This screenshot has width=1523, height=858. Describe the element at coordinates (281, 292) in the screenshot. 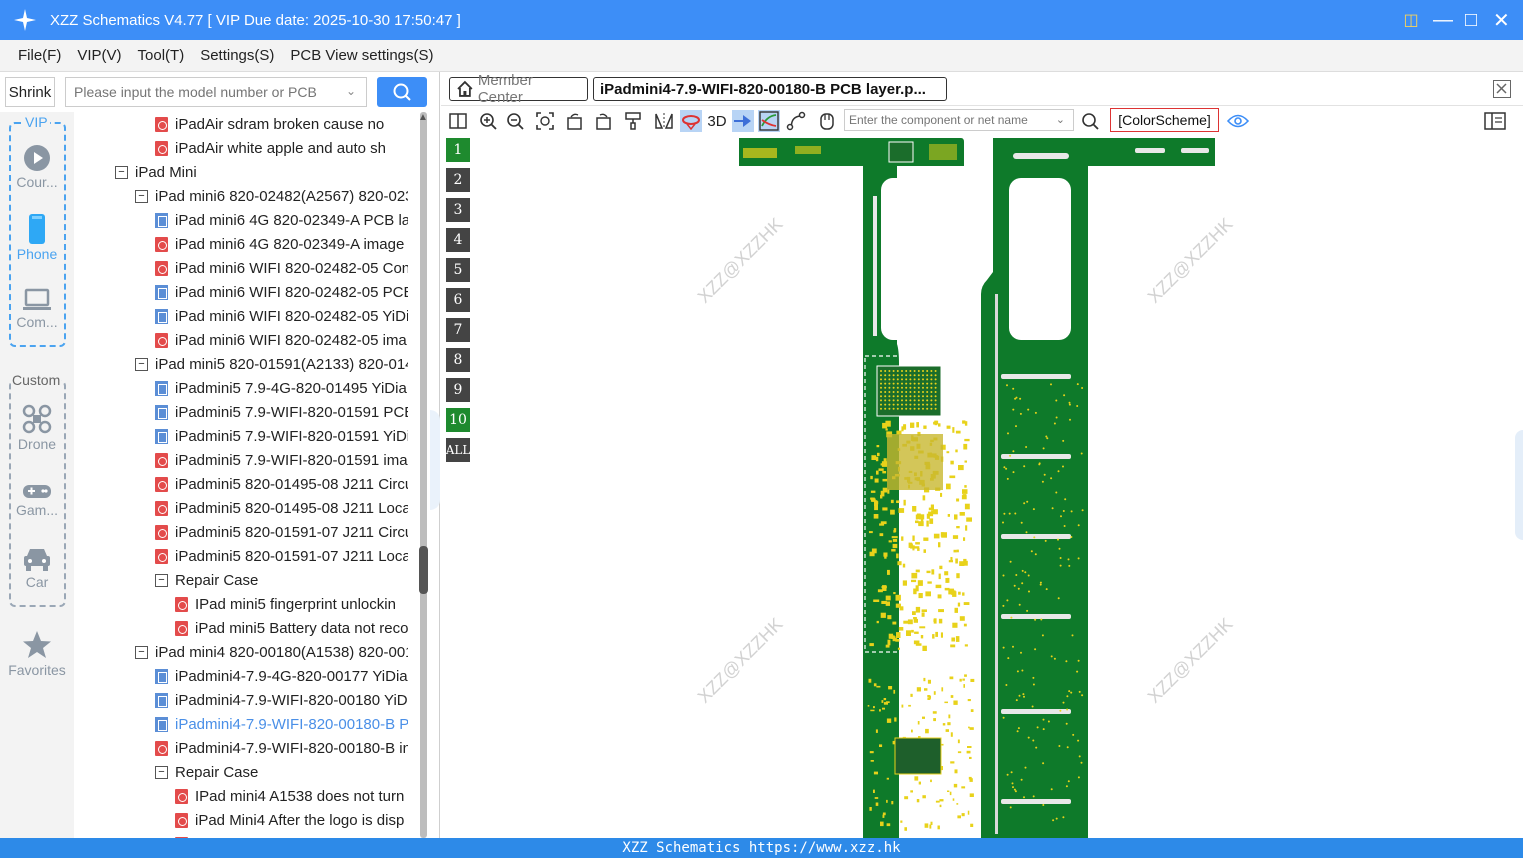

I see `tree-file: iPad mini6 WIFI 820-02482-05 PCB` at that location.